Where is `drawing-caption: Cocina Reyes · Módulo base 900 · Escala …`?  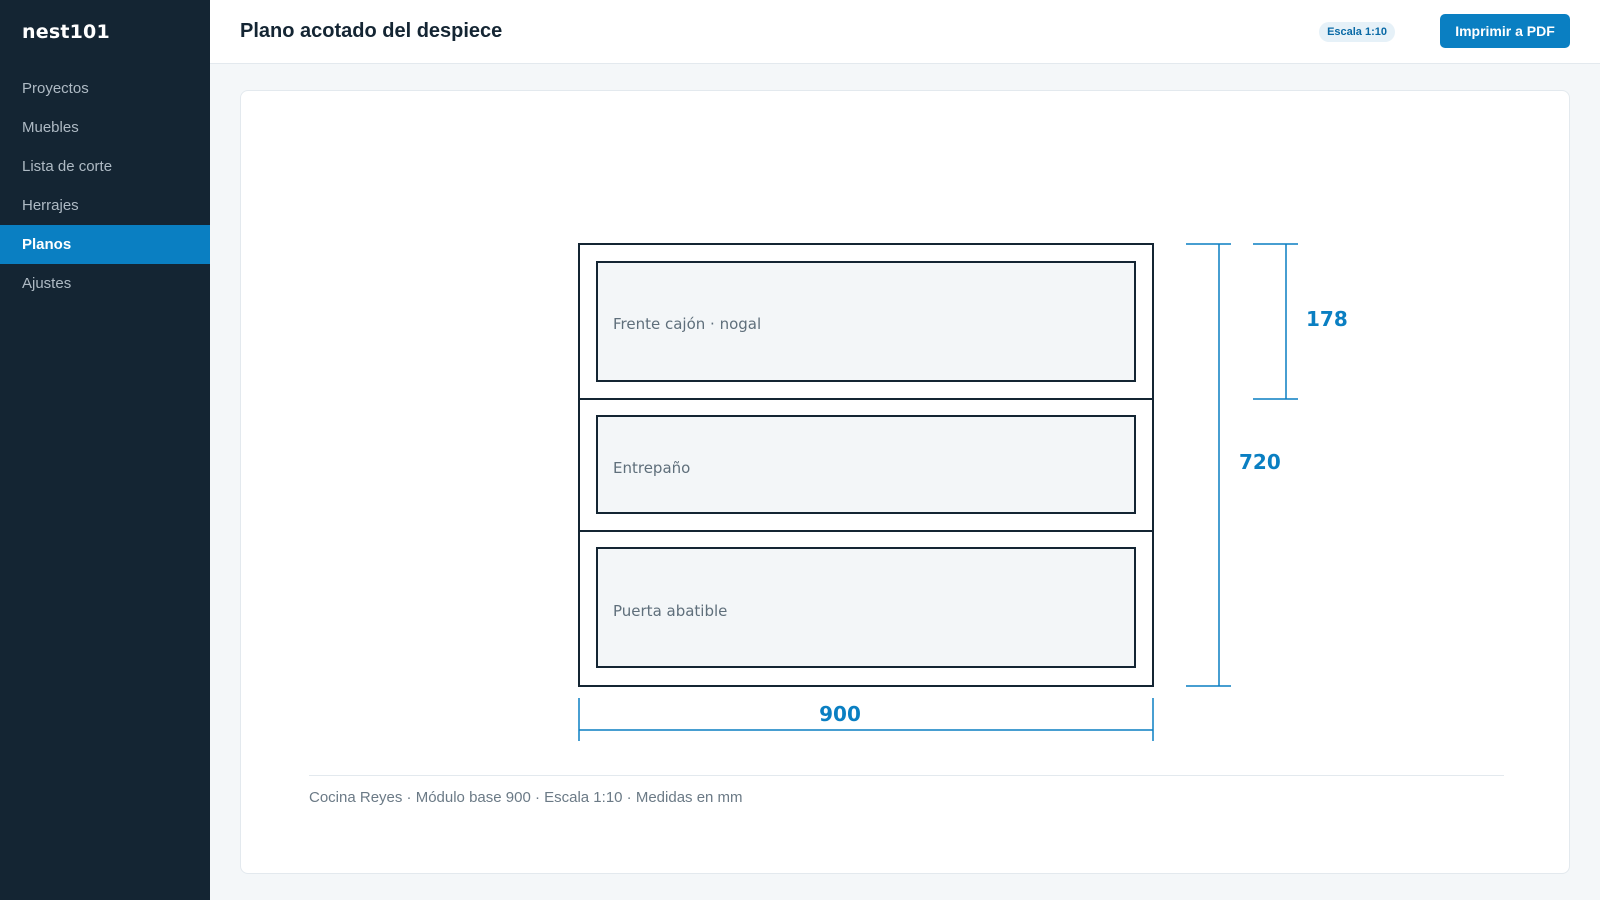
drawing-caption: Cocina Reyes · Módulo base 900 · Escala … is located at coordinates (526, 797).